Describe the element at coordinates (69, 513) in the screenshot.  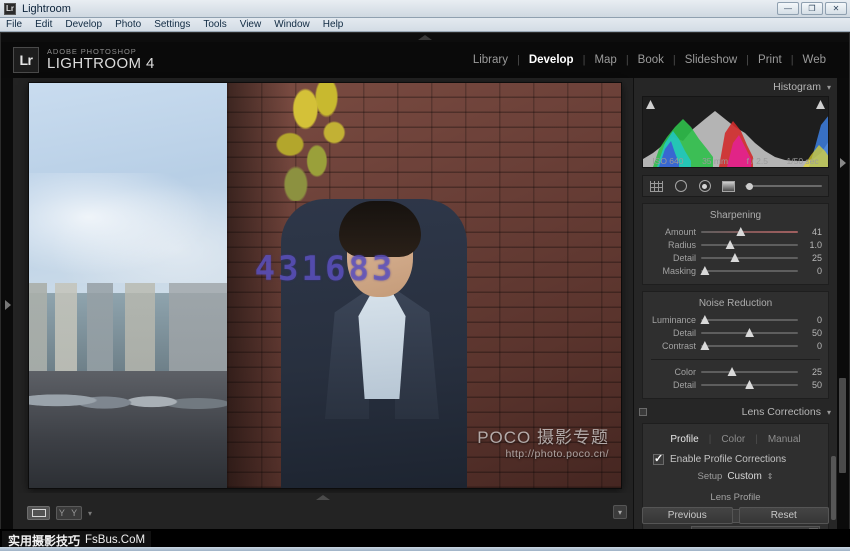
I see `flag-filter-button: Y Y` at that location.